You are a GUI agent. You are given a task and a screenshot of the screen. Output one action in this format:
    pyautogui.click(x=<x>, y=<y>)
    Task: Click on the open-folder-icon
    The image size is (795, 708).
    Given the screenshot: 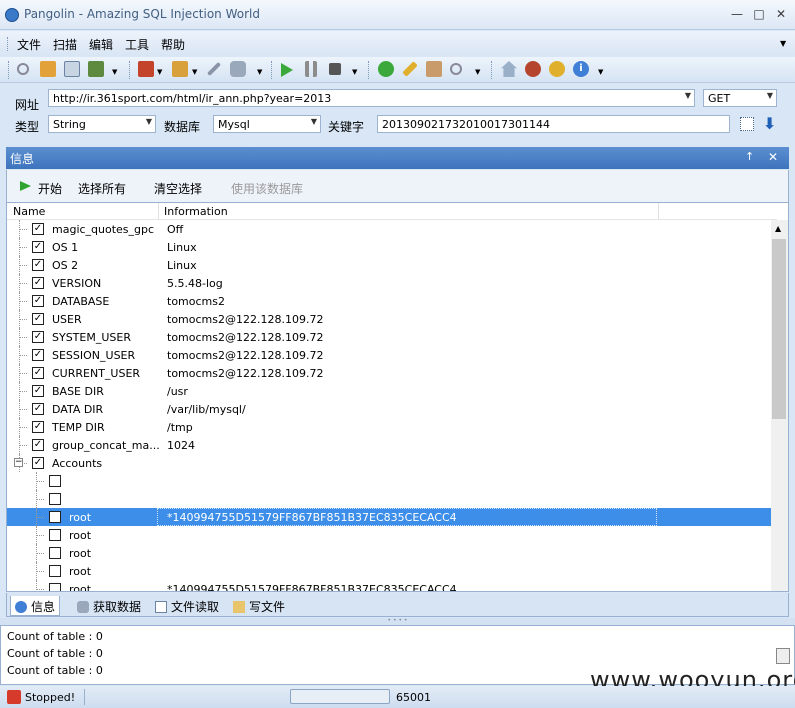 What is the action you would take?
    pyautogui.click(x=48, y=69)
    